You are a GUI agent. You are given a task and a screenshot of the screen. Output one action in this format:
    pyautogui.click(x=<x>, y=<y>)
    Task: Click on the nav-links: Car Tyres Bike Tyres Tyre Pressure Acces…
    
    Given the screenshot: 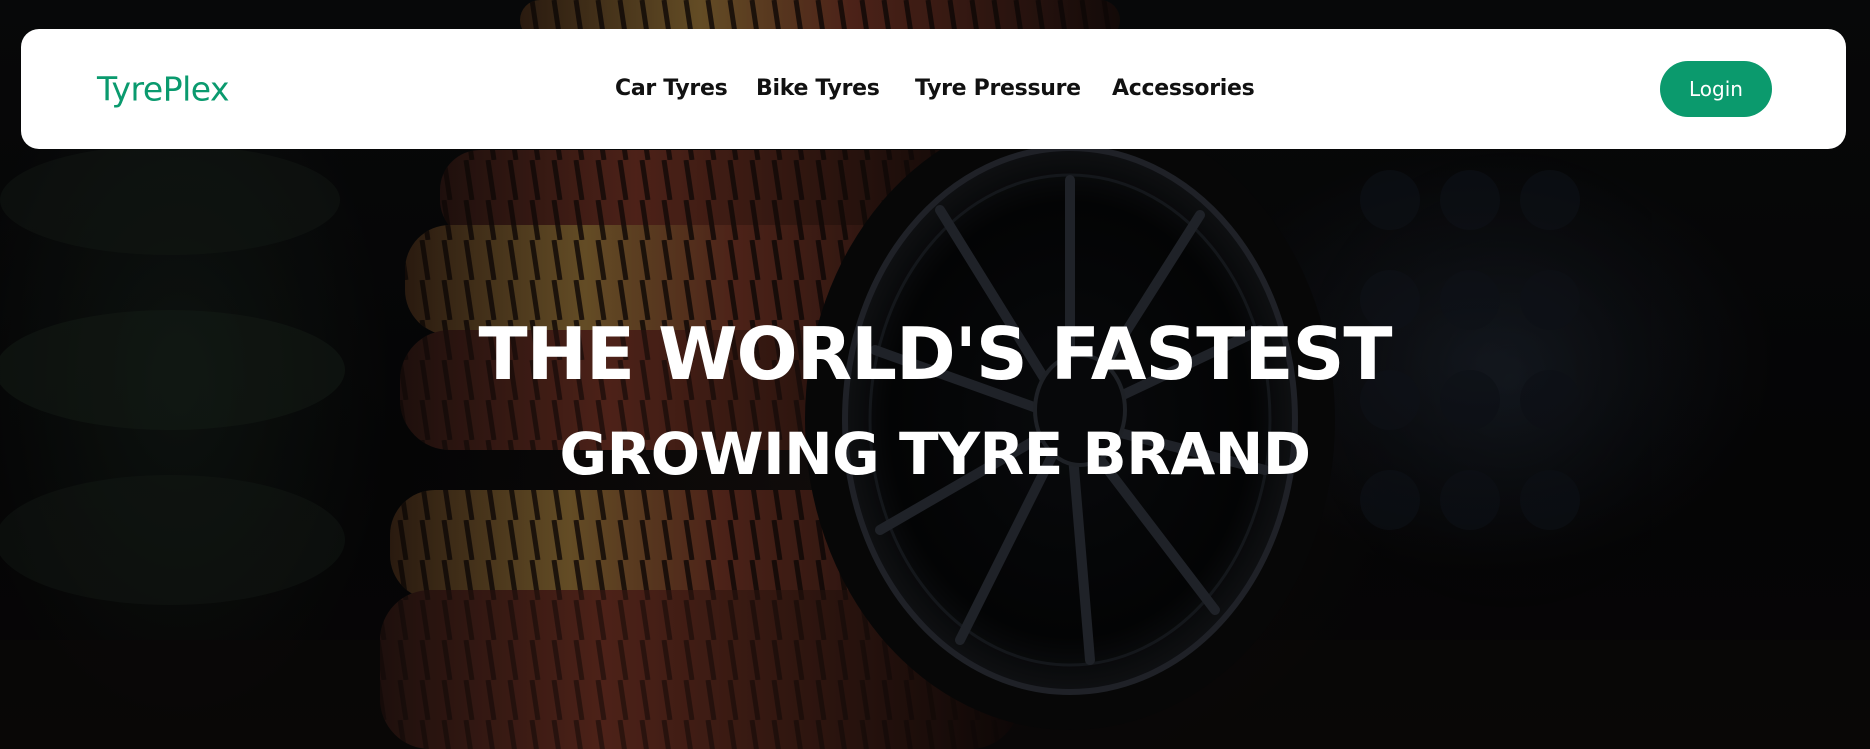 What is the action you would take?
    pyautogui.click(x=933, y=89)
    